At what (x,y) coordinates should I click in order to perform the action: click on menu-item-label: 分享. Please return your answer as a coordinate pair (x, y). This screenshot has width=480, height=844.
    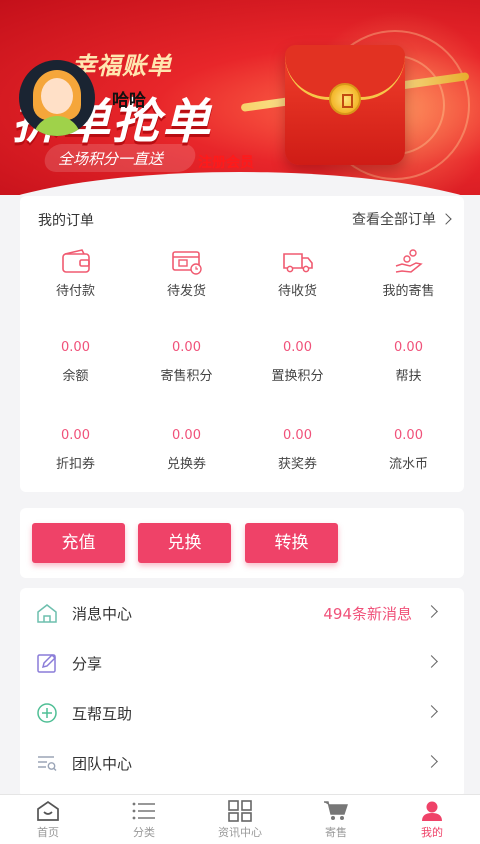
    Looking at the image, I should click on (87, 664).